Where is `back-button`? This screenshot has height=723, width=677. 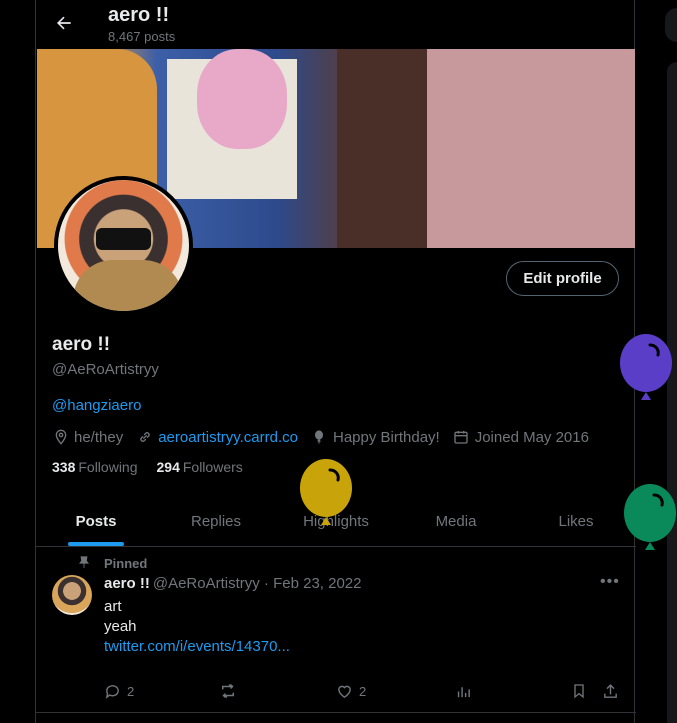 back-button is located at coordinates (64, 23).